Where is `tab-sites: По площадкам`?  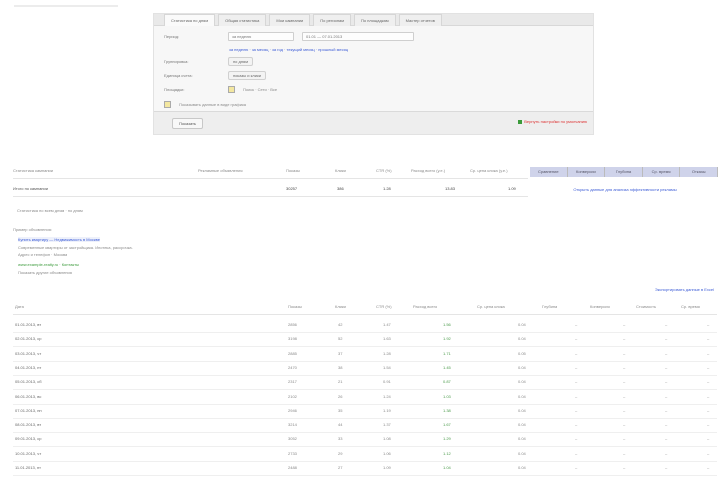
tab-sites: По площадкам is located at coordinates (375, 20).